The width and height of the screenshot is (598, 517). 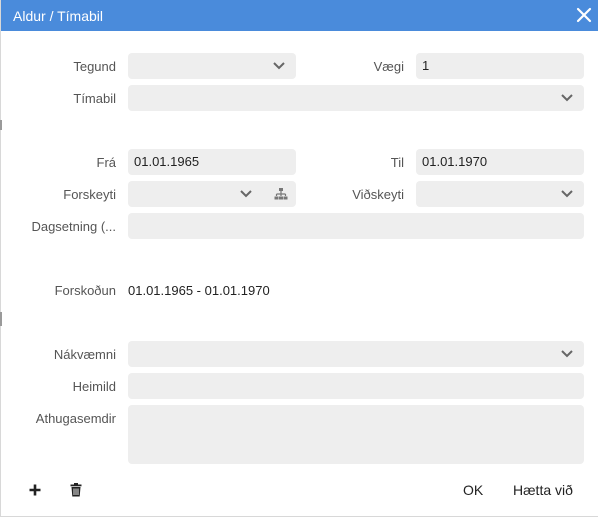 I want to click on trash-icon, so click(x=76, y=490).